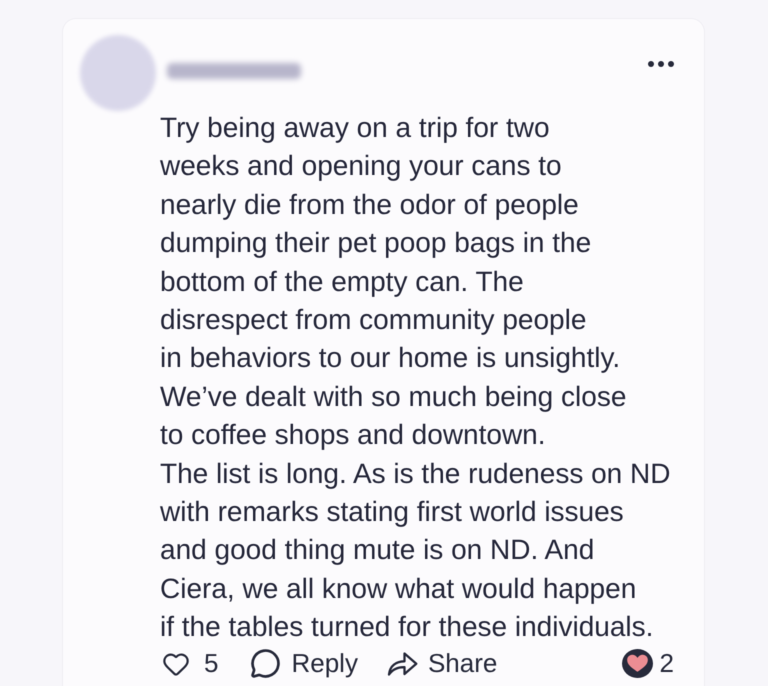  Describe the element at coordinates (304, 664) in the screenshot. I see `reply-button: Reply` at that location.